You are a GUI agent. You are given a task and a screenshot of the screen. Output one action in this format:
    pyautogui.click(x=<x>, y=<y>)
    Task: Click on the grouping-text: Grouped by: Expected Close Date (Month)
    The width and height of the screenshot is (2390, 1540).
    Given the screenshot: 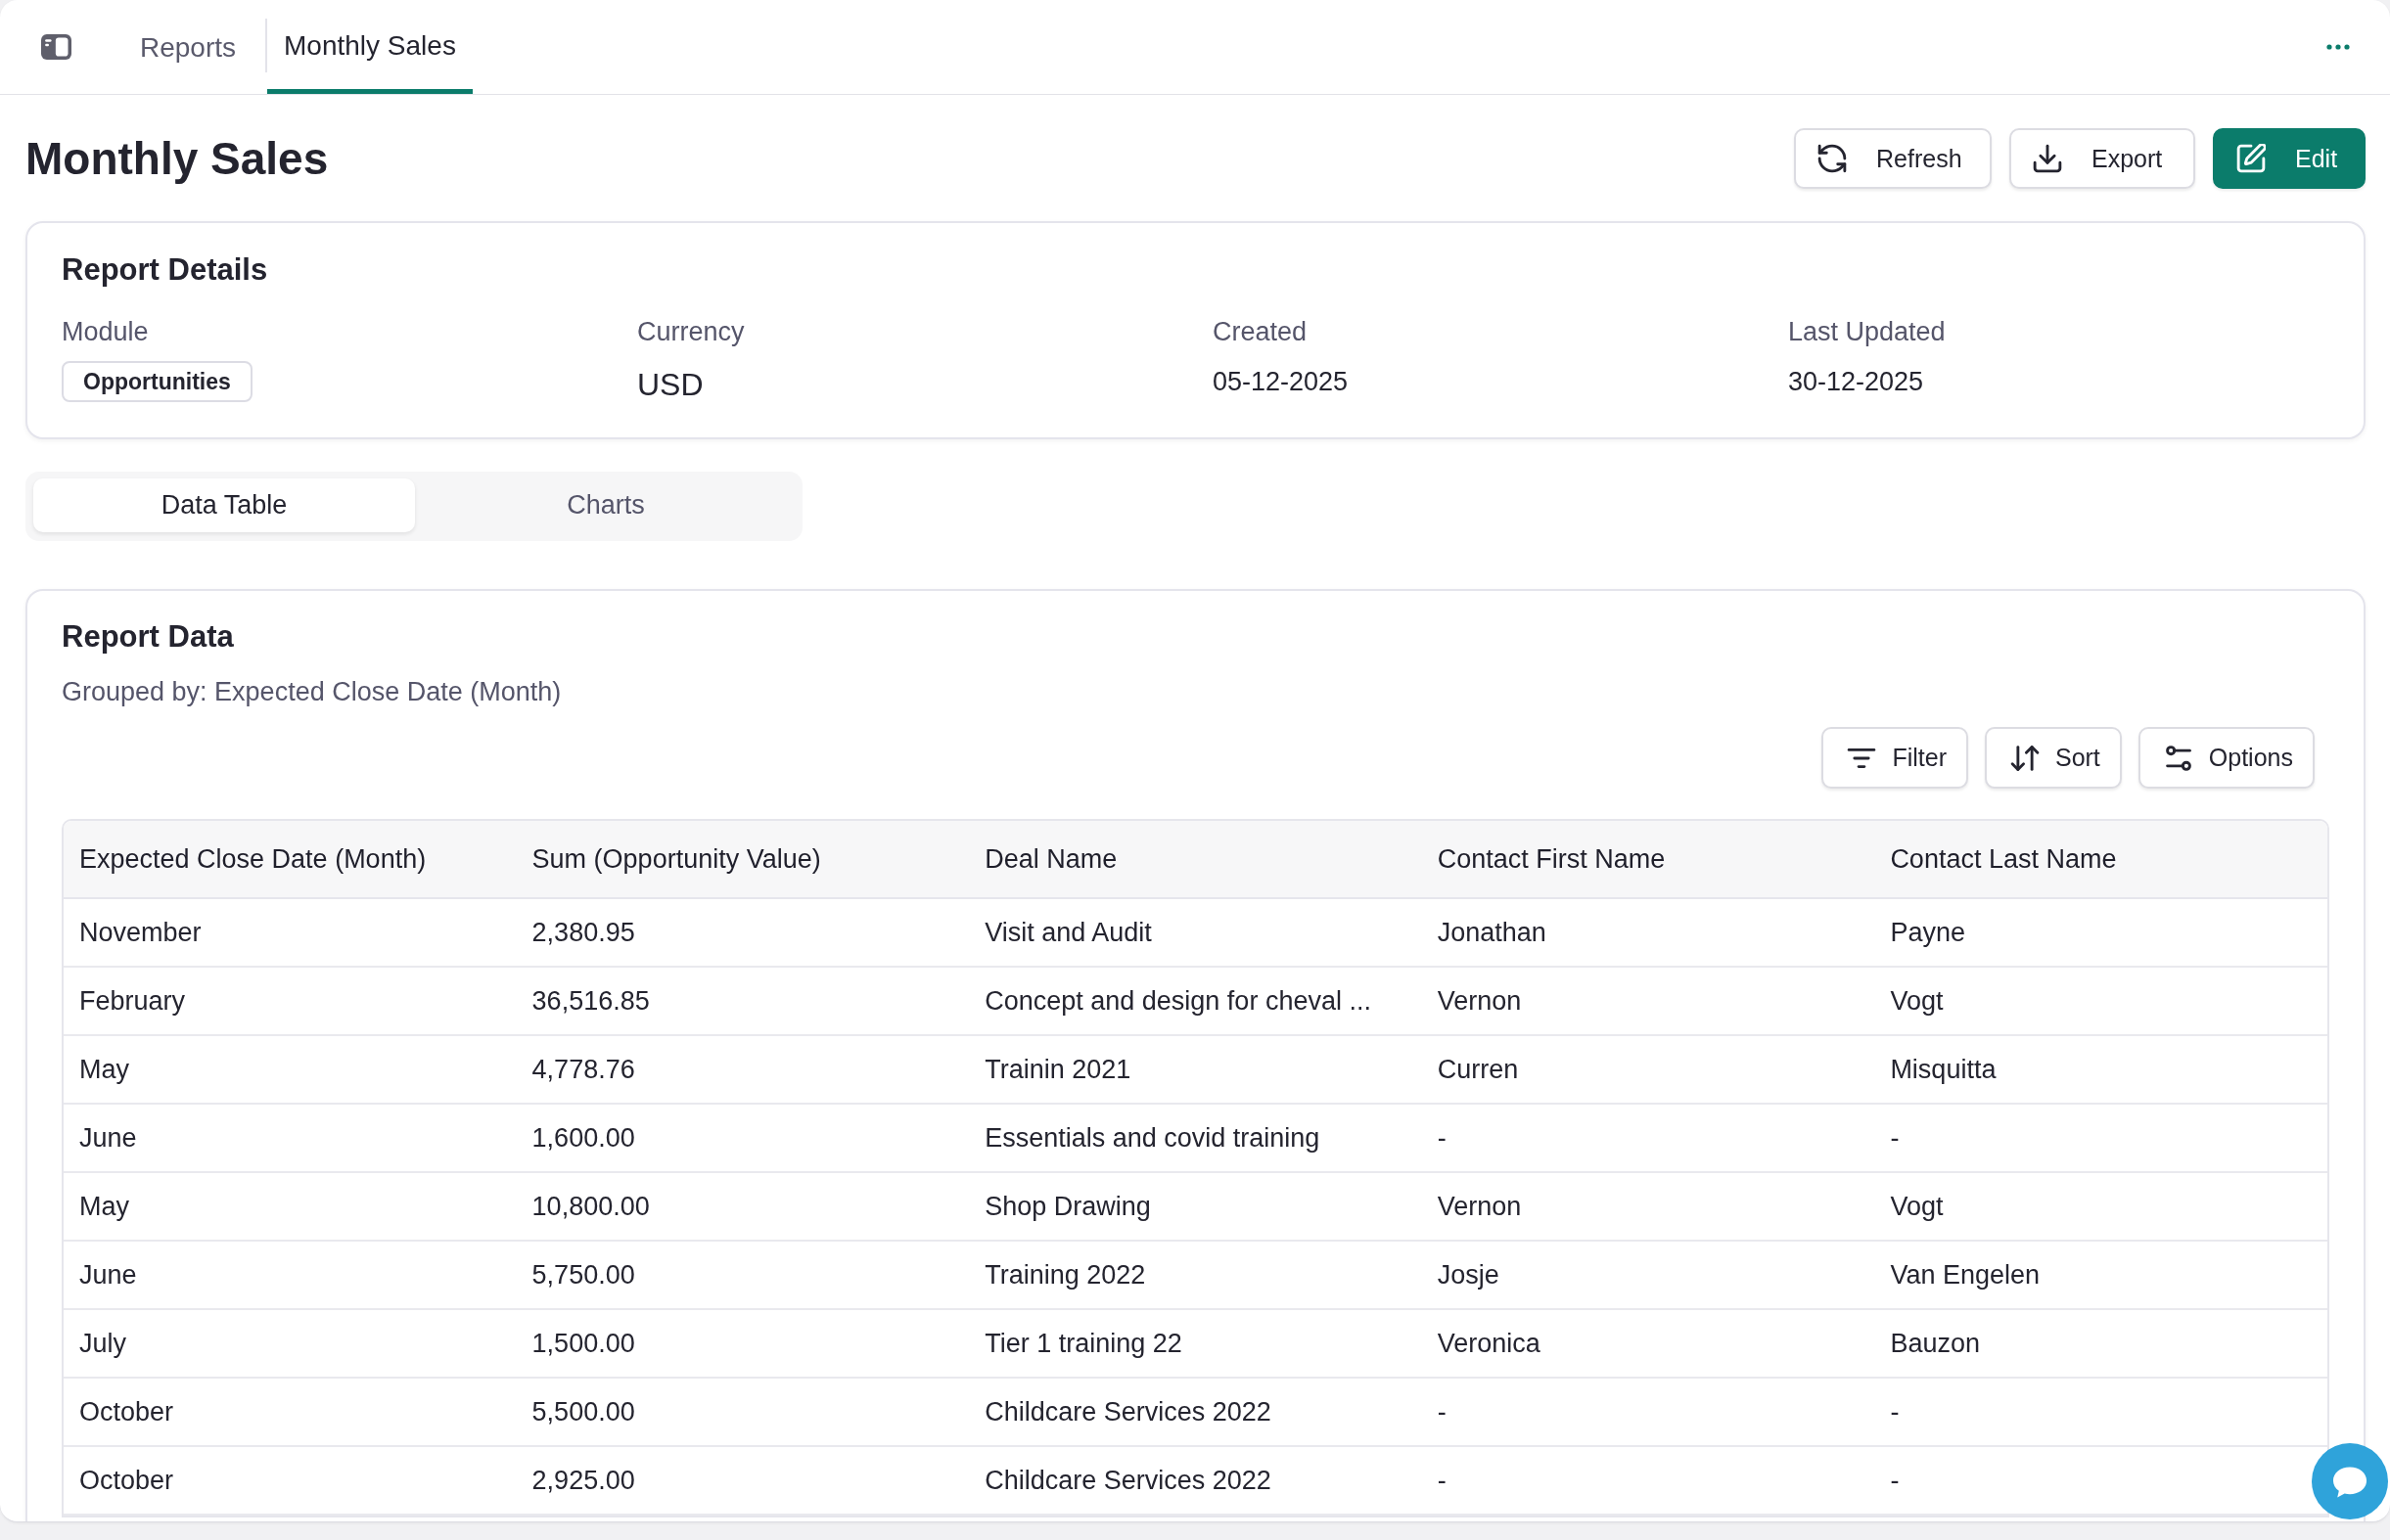 What is the action you would take?
    pyautogui.click(x=312, y=692)
    